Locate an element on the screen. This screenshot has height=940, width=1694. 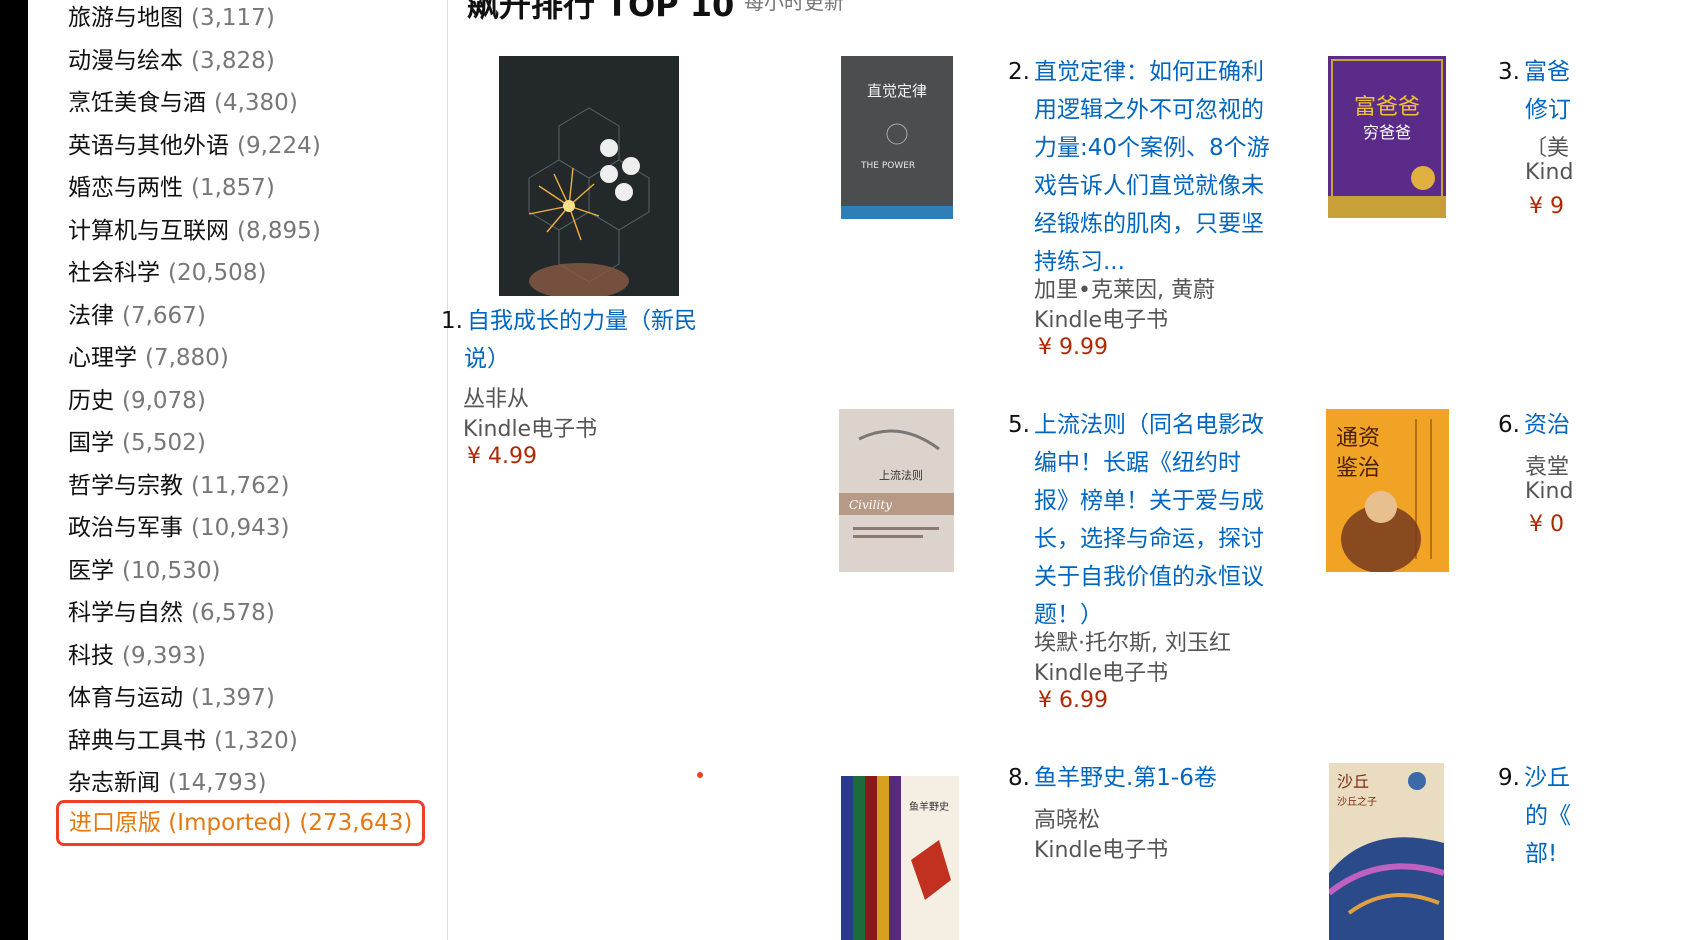
cover-subtitle: THE POWER is located at coordinates (887, 166).